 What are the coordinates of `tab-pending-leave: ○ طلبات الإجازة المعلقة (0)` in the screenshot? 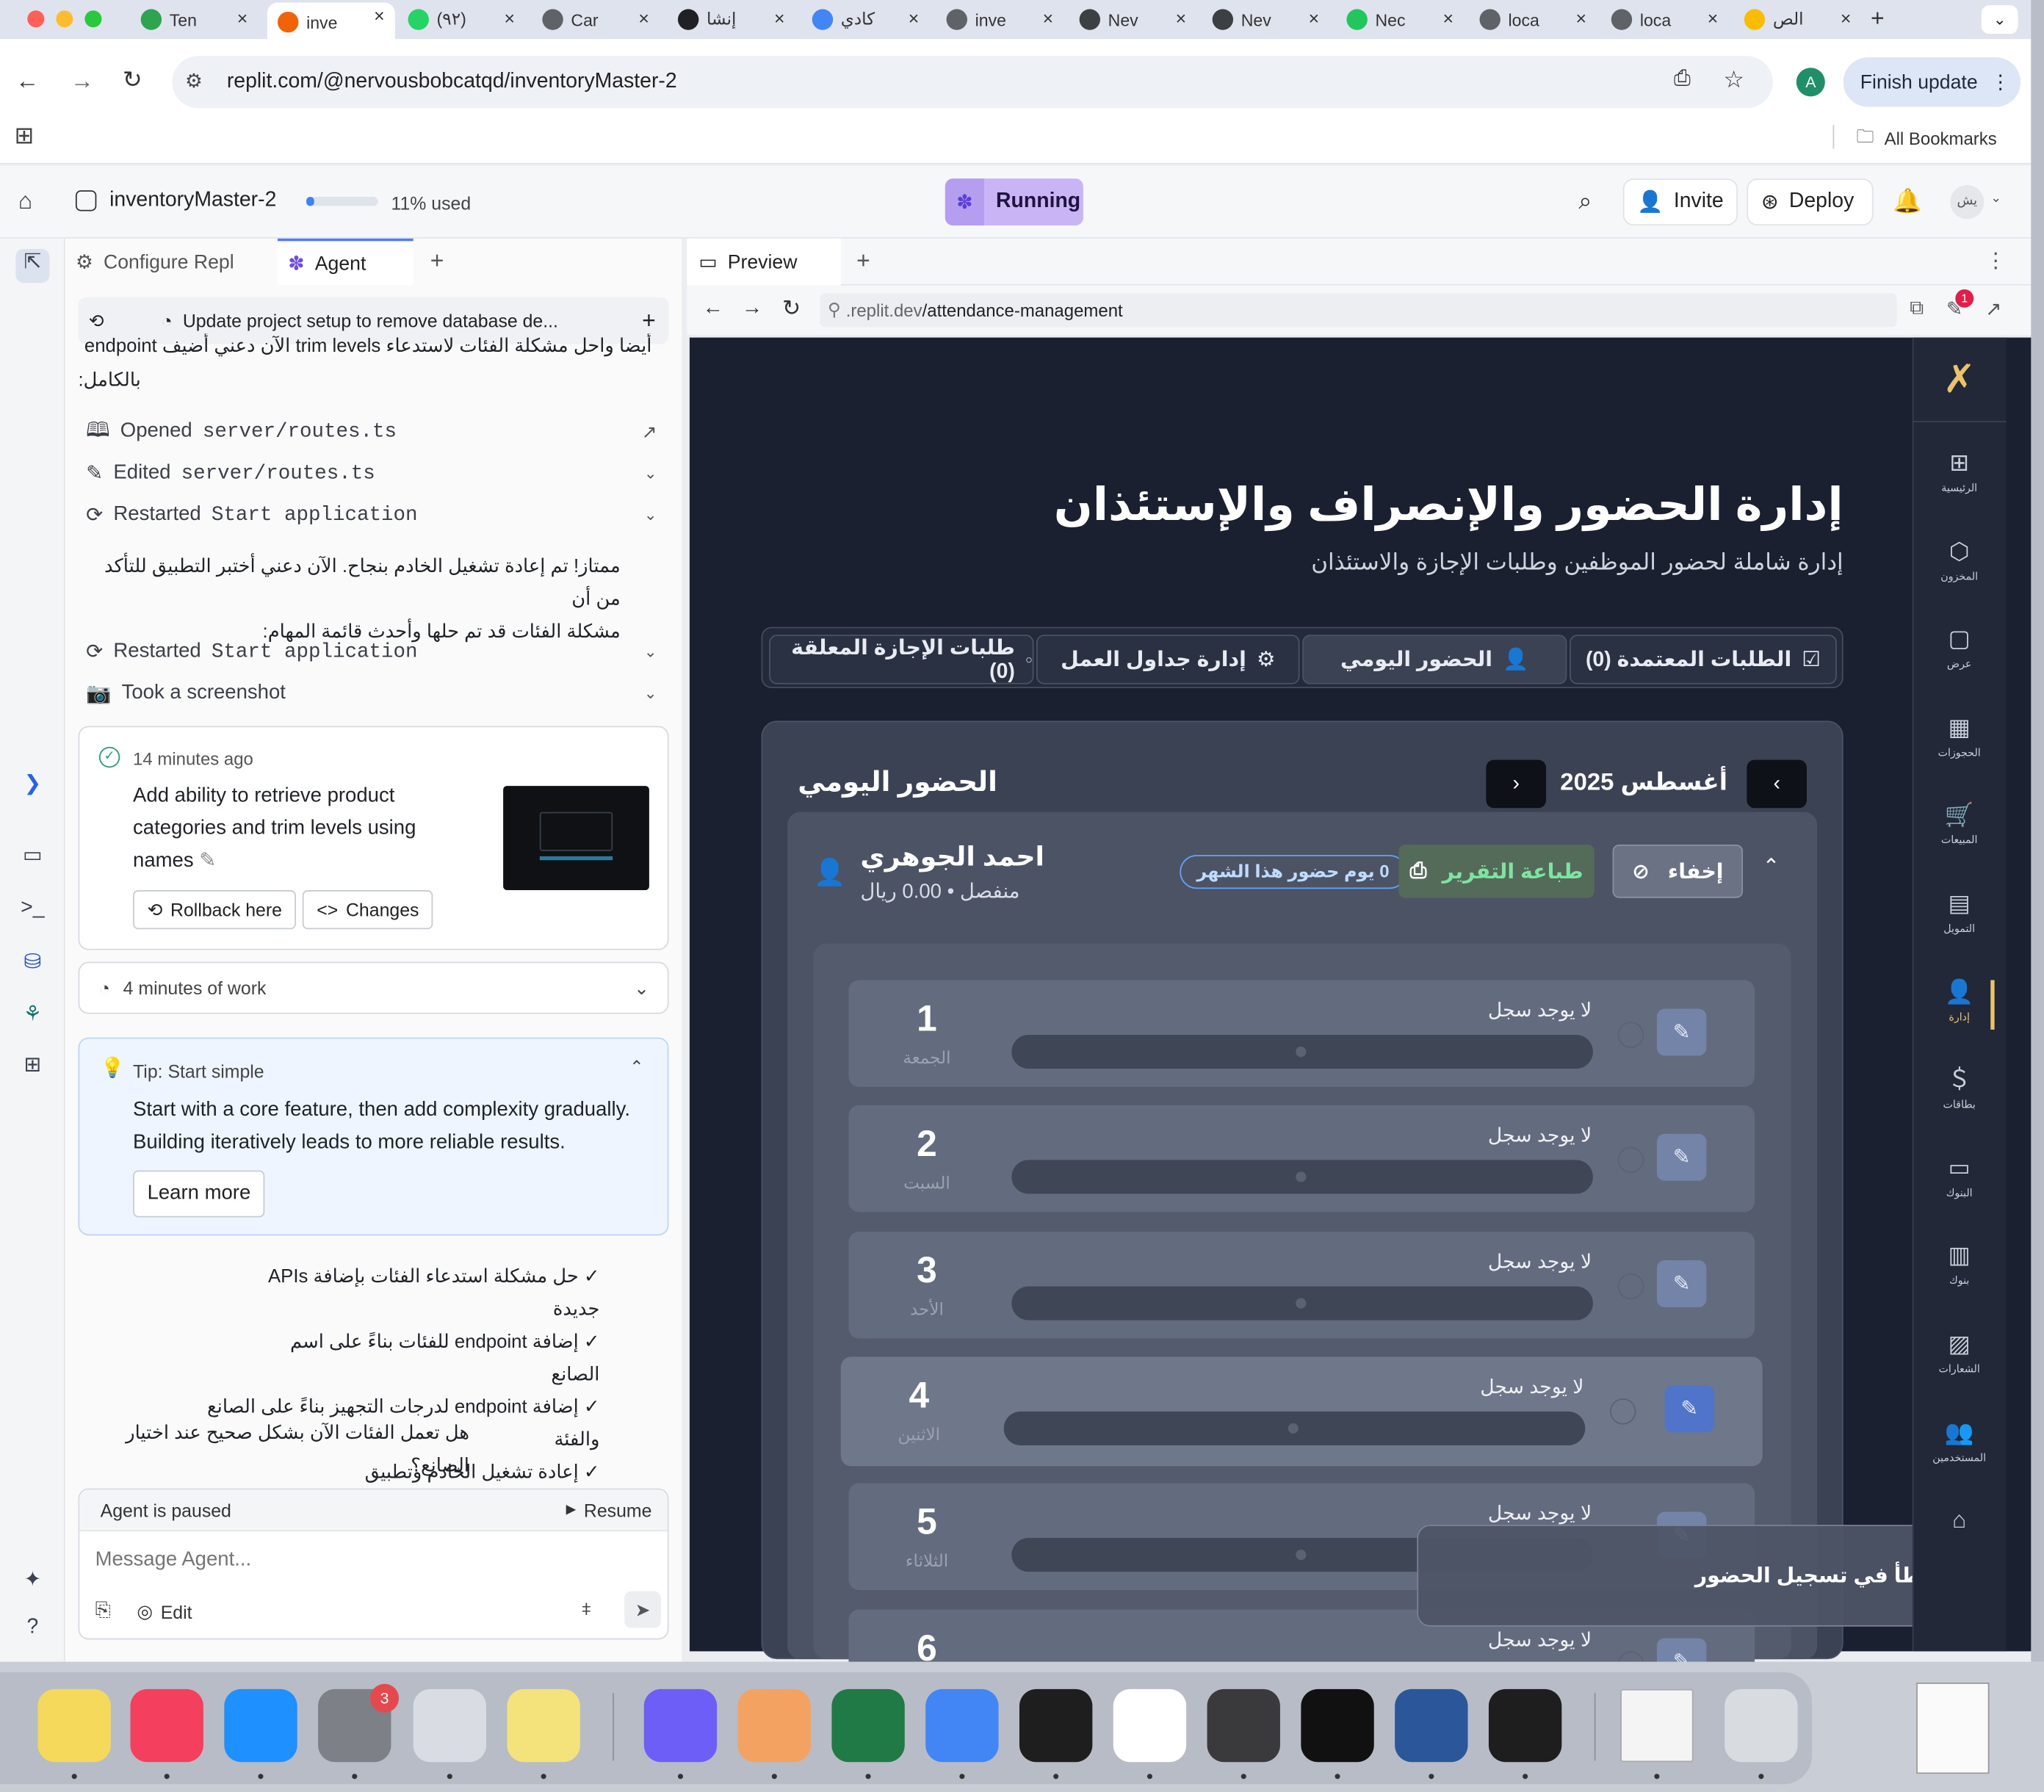 It's located at (902, 659).